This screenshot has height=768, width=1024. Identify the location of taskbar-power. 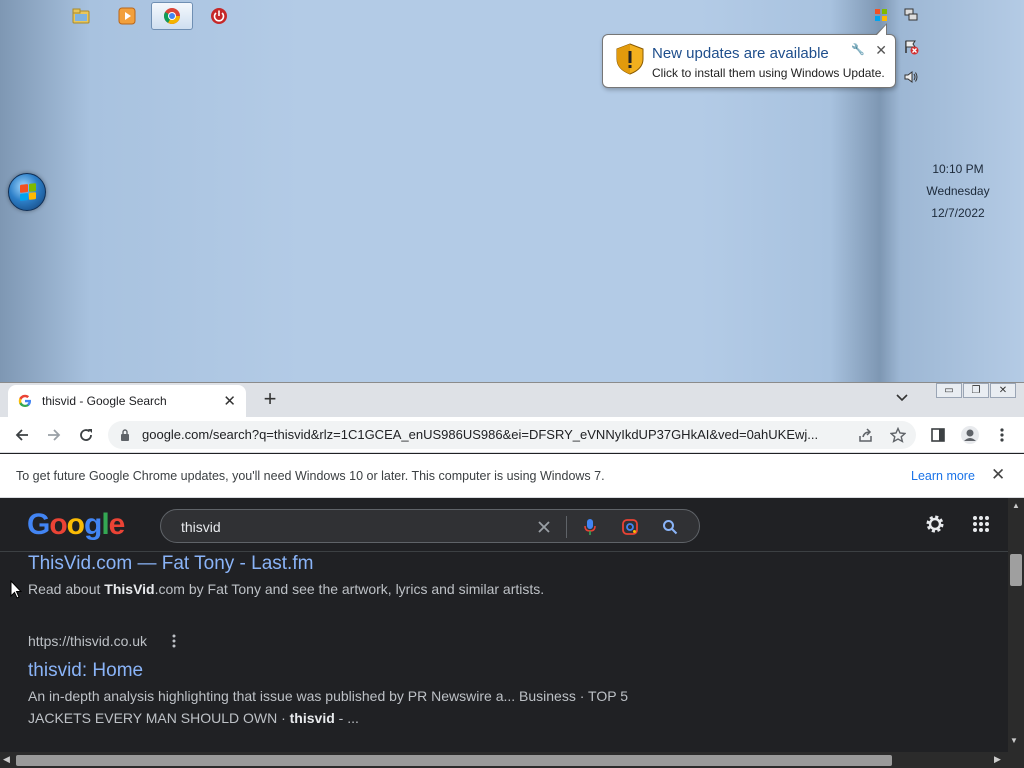
(219, 16).